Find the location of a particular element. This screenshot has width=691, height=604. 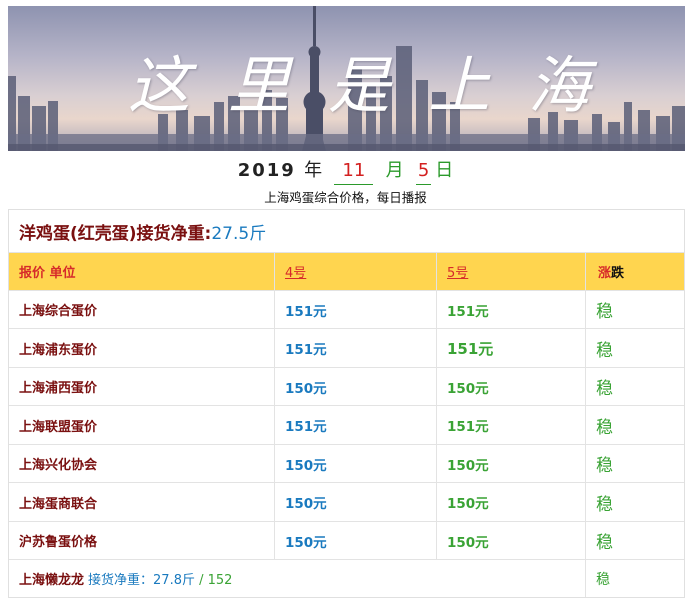

footer-trend: 稳 is located at coordinates (603, 579).